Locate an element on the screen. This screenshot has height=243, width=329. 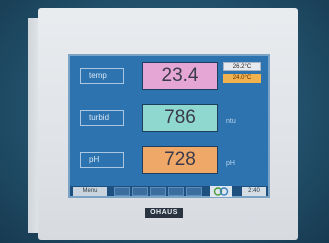
time-display: 2:40 is located at coordinates (254, 191).